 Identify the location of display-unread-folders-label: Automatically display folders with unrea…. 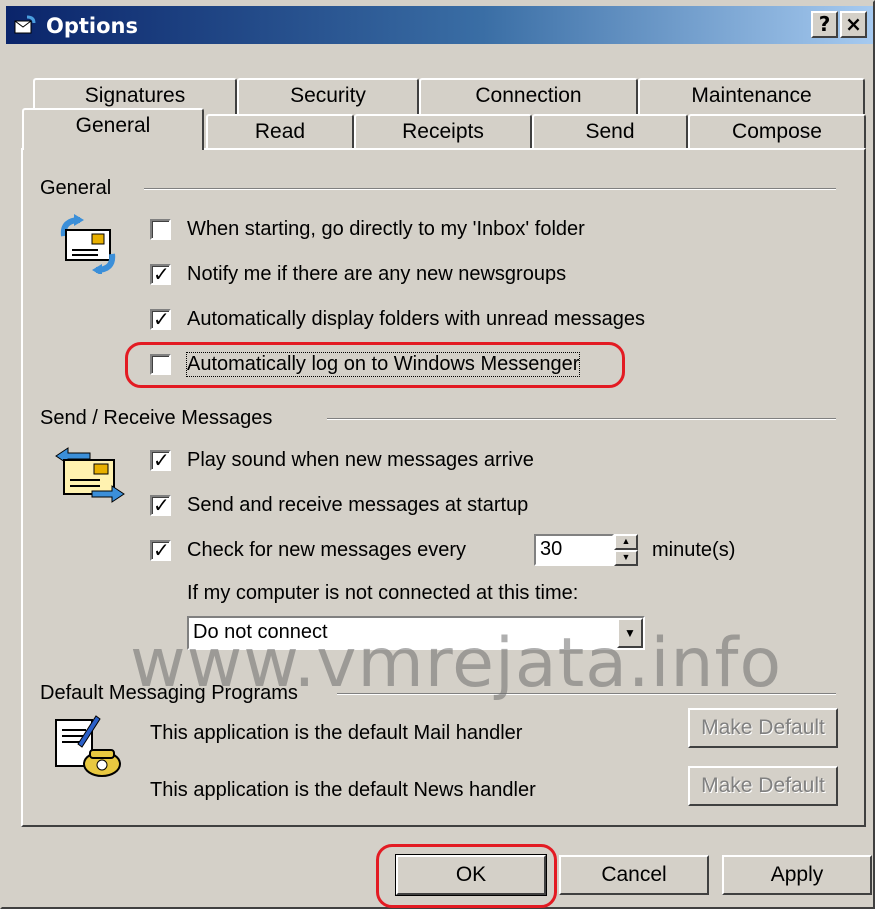
(416, 319).